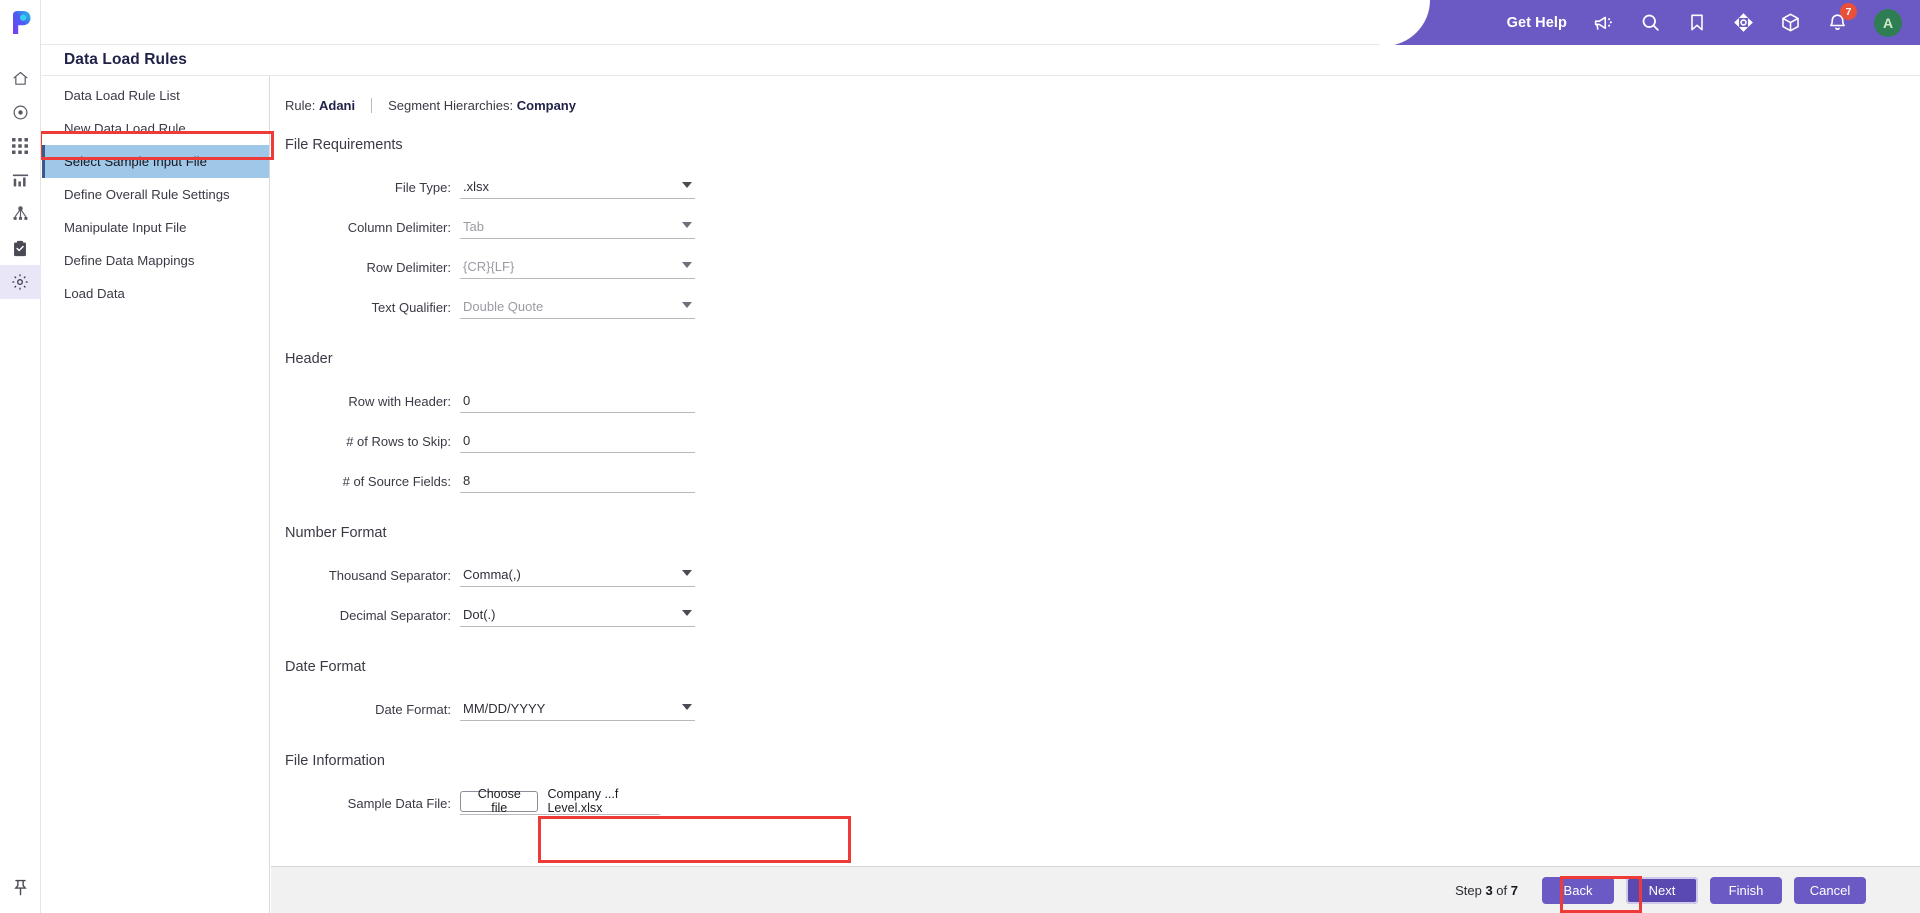 The height and width of the screenshot is (913, 1920). I want to click on nav-item-label: Define Overall Rule Settings, so click(147, 194).